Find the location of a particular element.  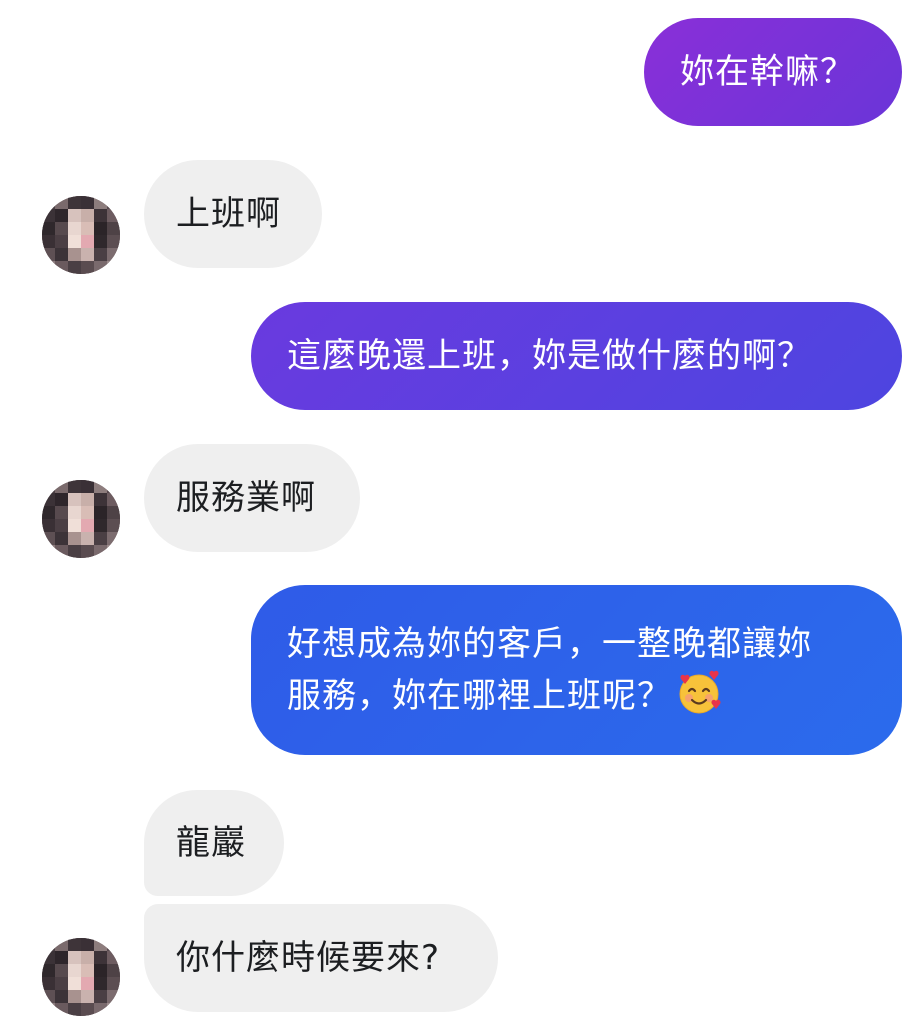

message-text: 龍巖 is located at coordinates (211, 843).